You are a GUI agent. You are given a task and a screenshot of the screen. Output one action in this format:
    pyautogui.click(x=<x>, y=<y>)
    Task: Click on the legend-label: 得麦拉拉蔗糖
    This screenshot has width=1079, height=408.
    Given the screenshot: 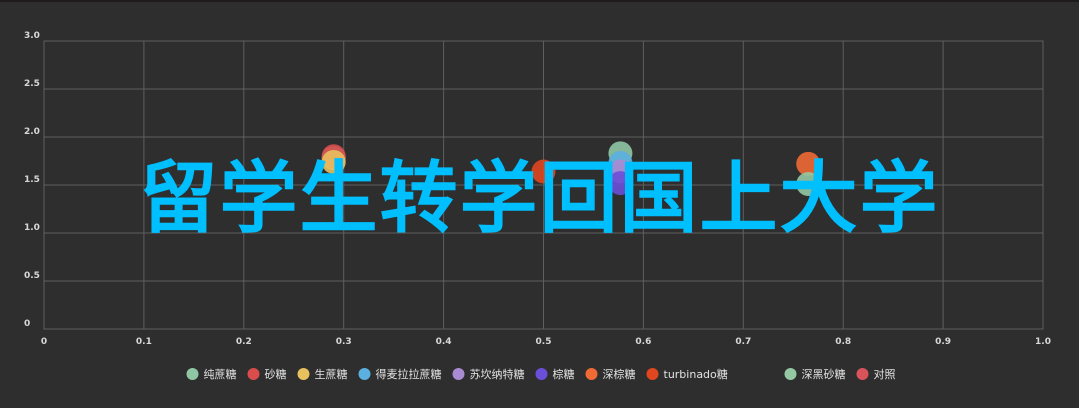 What is the action you would take?
    pyautogui.click(x=409, y=374)
    